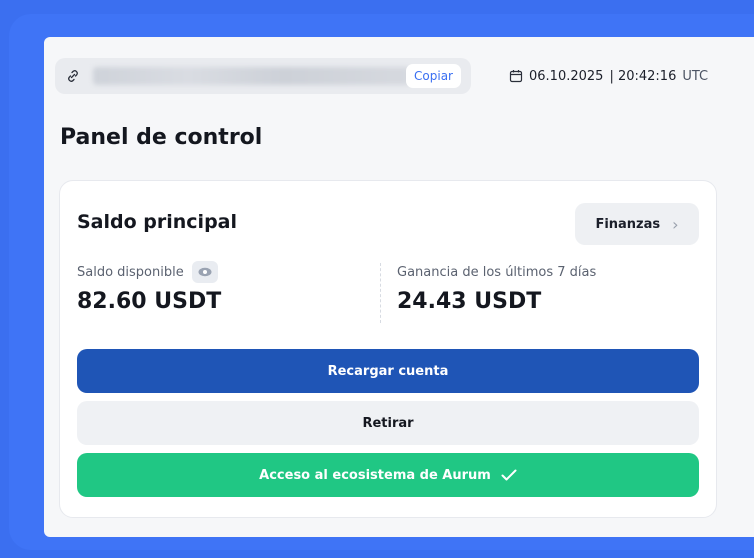  What do you see at coordinates (252, 76) in the screenshot?
I see `referral-link-blurred` at bounding box center [252, 76].